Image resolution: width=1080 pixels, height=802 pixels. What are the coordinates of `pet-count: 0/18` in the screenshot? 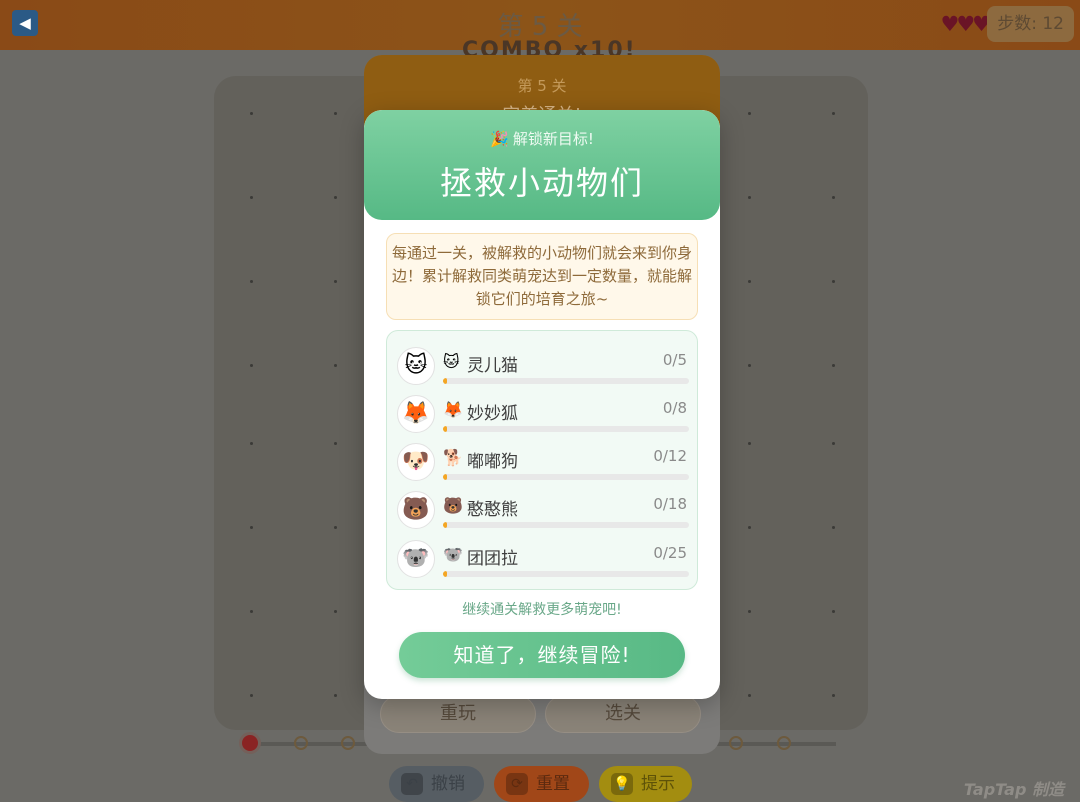 It's located at (670, 504).